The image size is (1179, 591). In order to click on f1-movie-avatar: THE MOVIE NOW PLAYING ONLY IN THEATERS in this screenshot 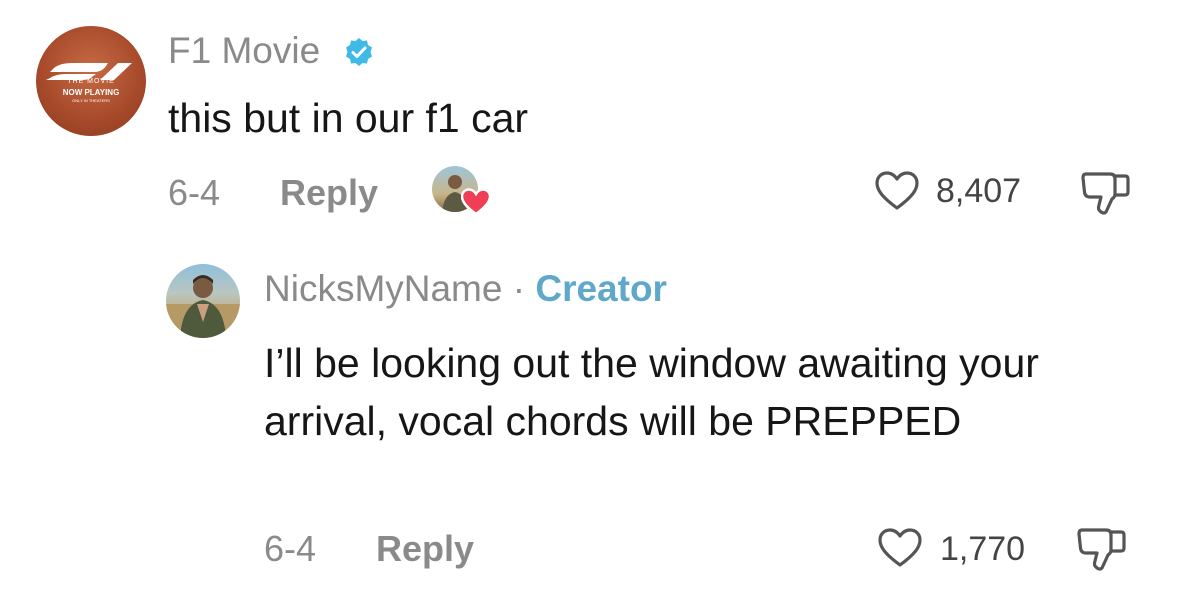, I will do `click(91, 81)`.